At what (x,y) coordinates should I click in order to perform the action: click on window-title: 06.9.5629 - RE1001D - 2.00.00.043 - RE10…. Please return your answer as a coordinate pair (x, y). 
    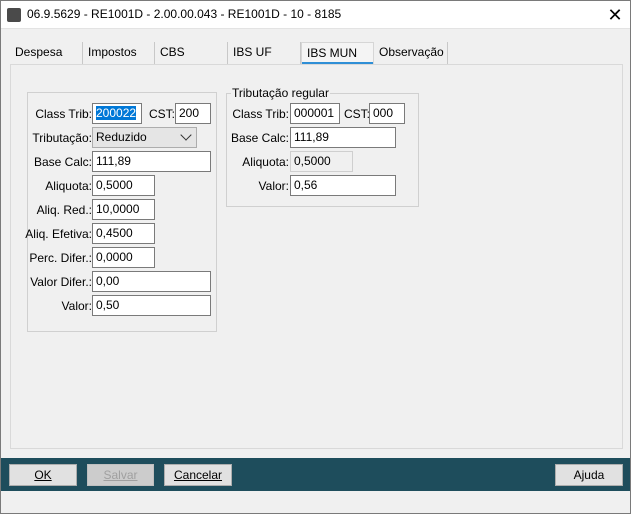
    Looking at the image, I should click on (184, 14).